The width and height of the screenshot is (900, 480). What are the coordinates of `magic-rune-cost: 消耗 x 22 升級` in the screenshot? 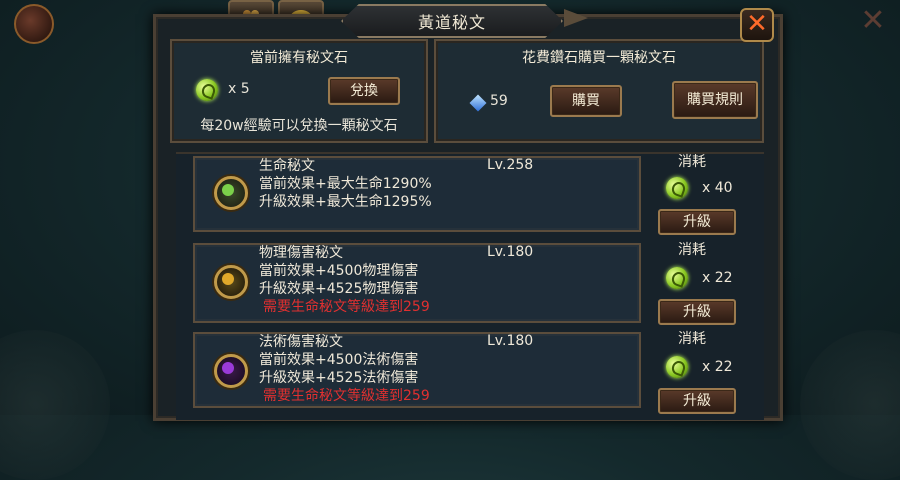 It's located at (693, 371).